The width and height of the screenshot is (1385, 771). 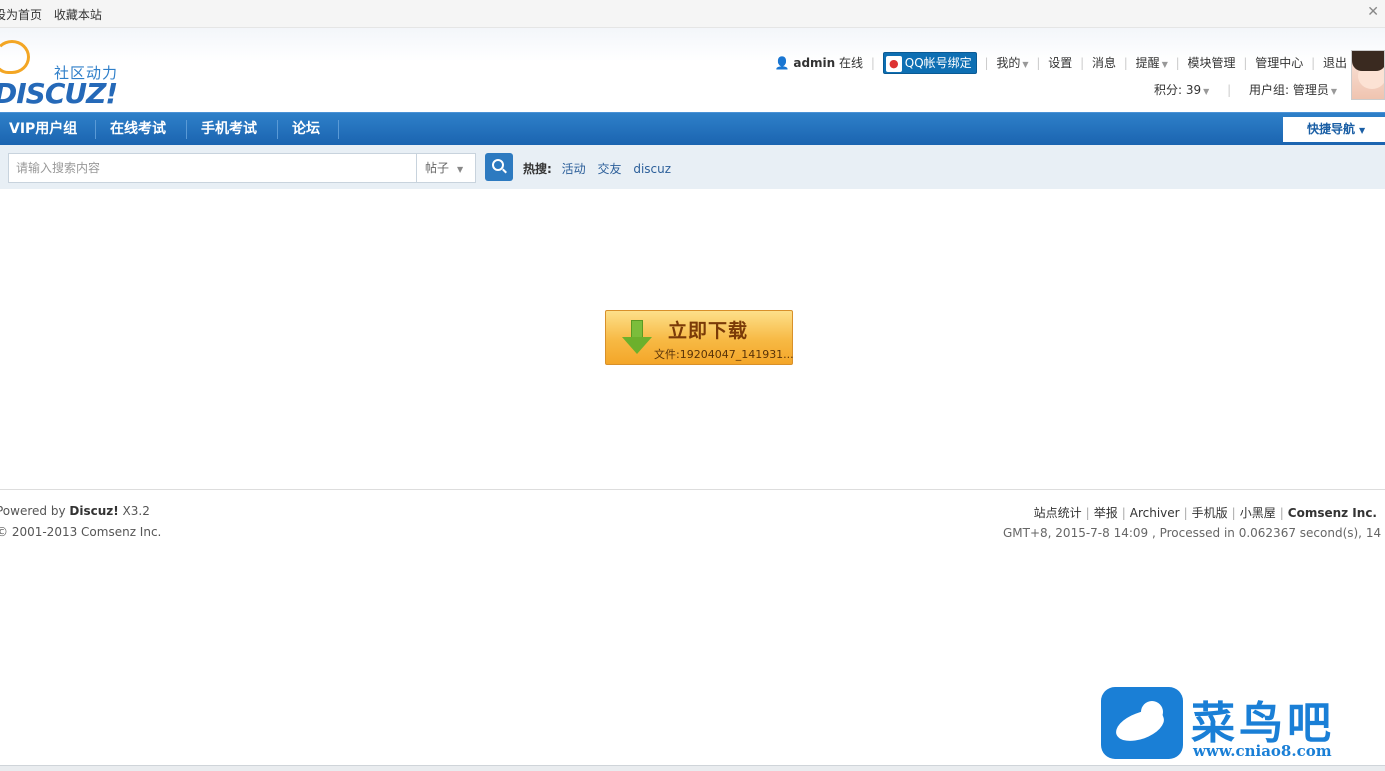 What do you see at coordinates (1258, 513) in the screenshot?
I see `footer-link-blackroom: 小黑屋` at bounding box center [1258, 513].